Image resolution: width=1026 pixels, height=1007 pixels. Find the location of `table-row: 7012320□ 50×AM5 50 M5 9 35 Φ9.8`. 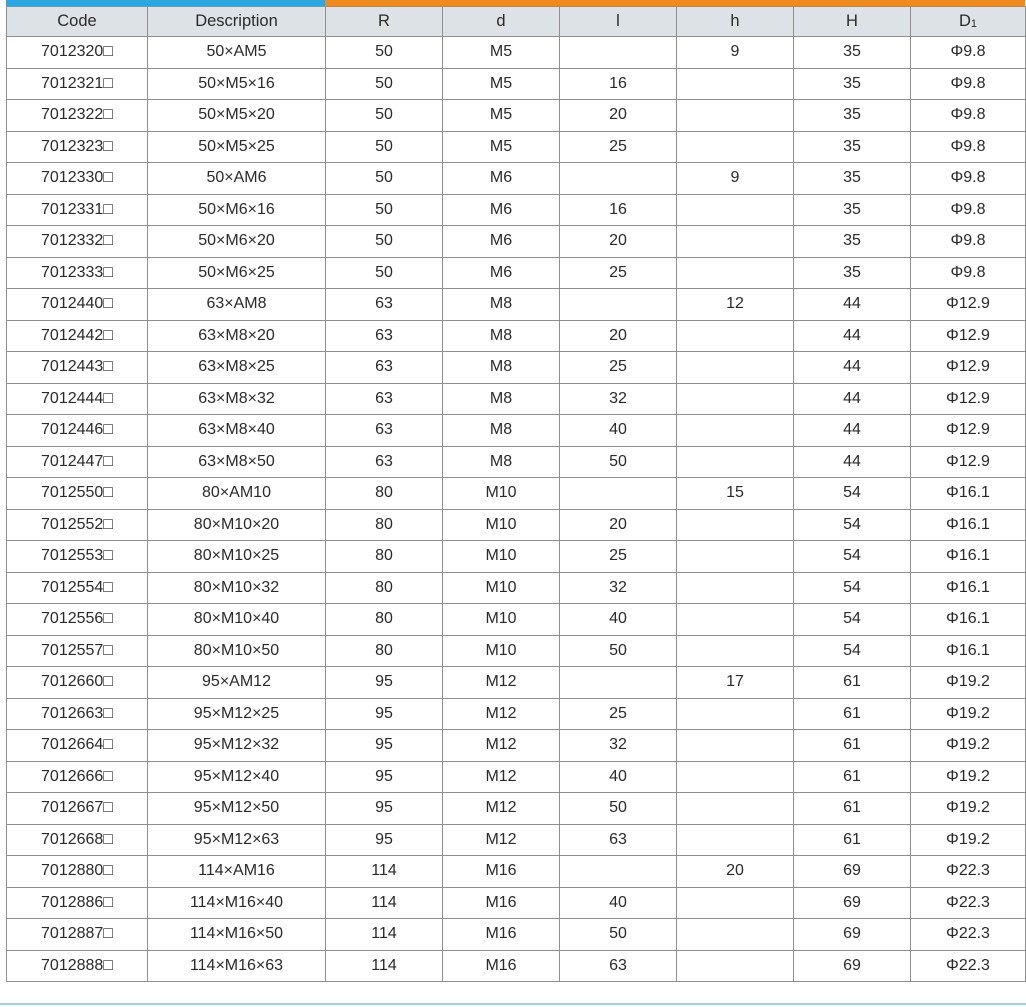

table-row: 7012320□ 50×AM5 50 M5 9 35 Φ9.8 is located at coordinates (516, 52).